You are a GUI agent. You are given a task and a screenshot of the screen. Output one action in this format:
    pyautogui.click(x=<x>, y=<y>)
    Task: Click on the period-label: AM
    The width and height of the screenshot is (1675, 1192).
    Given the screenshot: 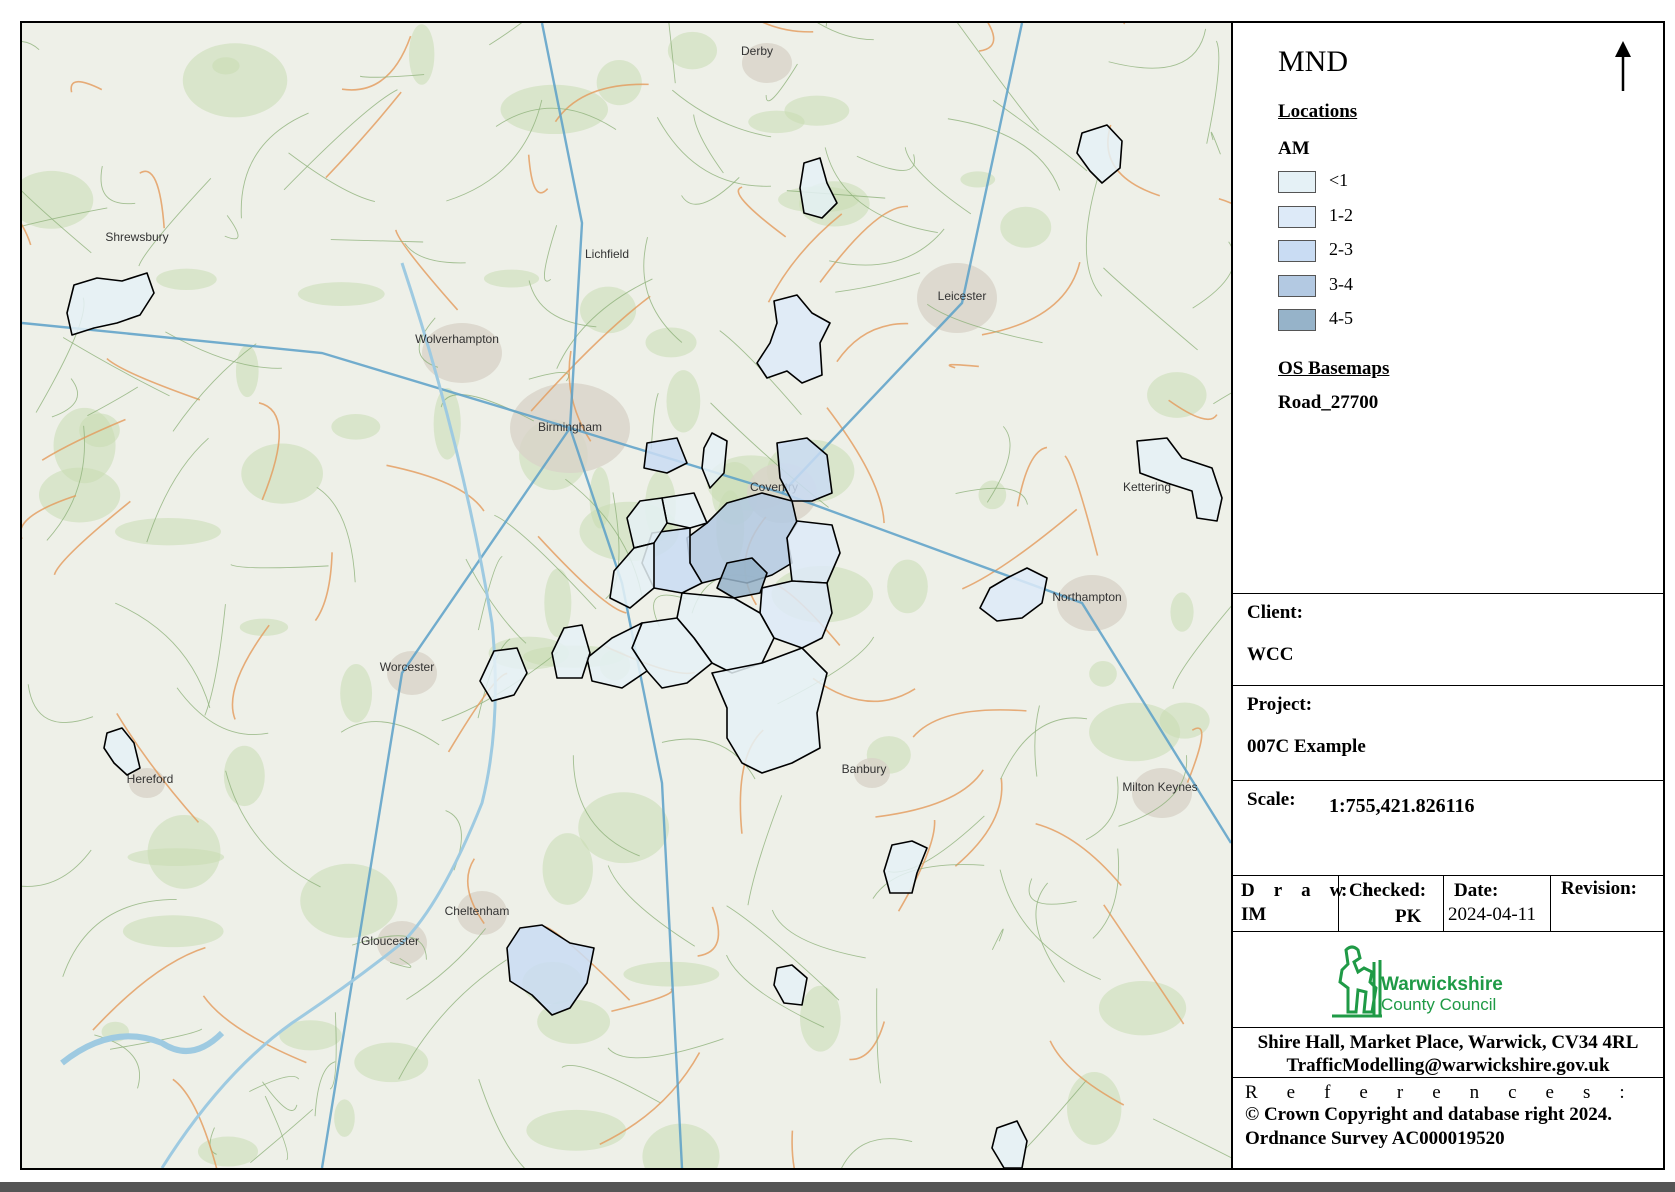 What is the action you would take?
    pyautogui.click(x=1294, y=148)
    